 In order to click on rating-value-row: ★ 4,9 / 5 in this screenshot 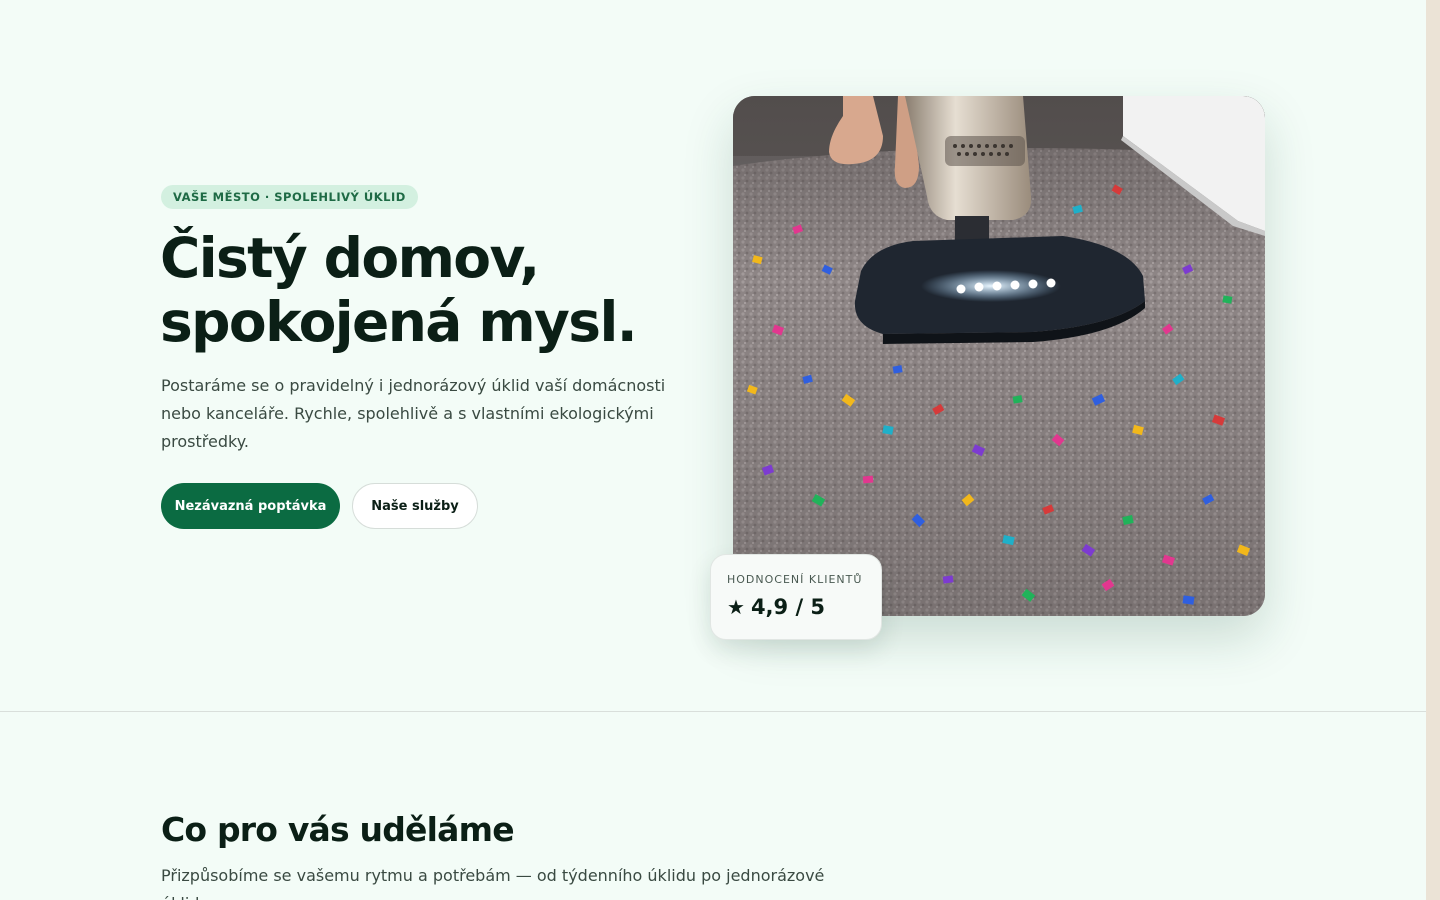, I will do `click(776, 607)`.